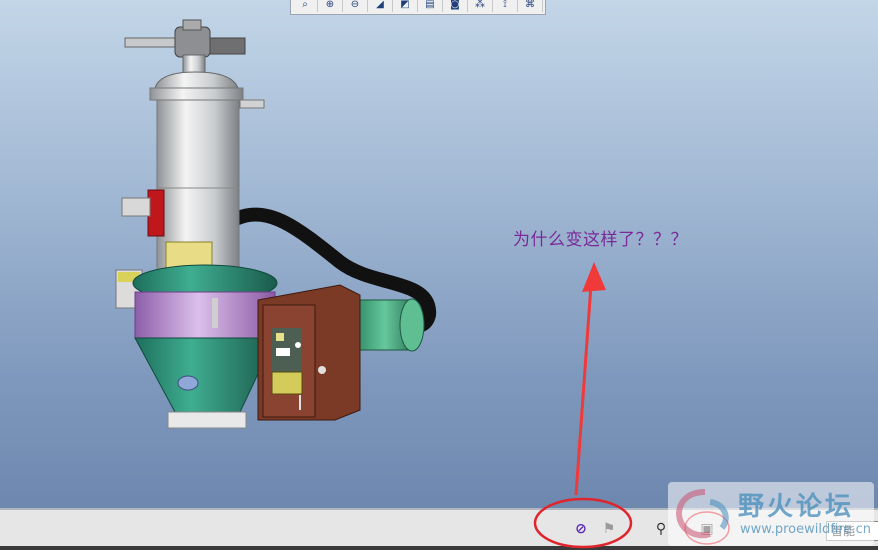 The width and height of the screenshot is (878, 550). Describe the element at coordinates (805, 529) in the screenshot. I see `watermark-url: www.proewildfire.cn` at that location.